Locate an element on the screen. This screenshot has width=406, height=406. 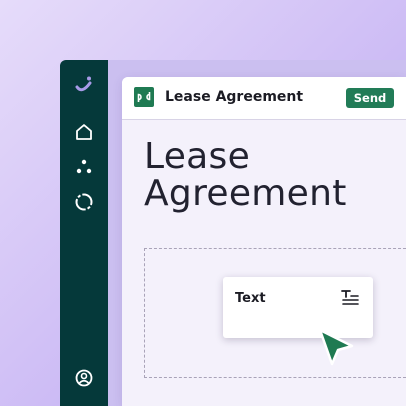
document-title-line-1: Lease is located at coordinates (197, 156).